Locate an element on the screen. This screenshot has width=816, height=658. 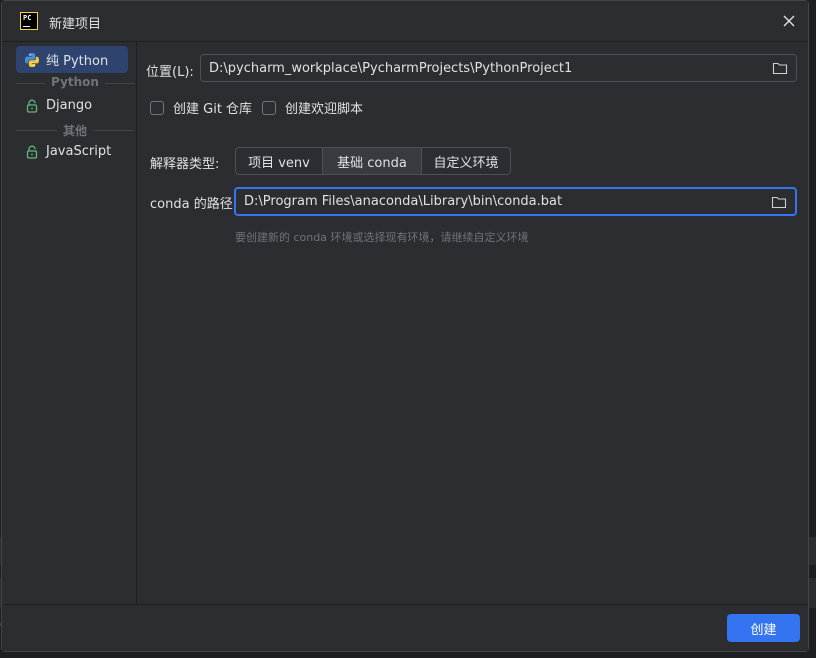
sidebar-group-other: 其他 is located at coordinates (75, 130).